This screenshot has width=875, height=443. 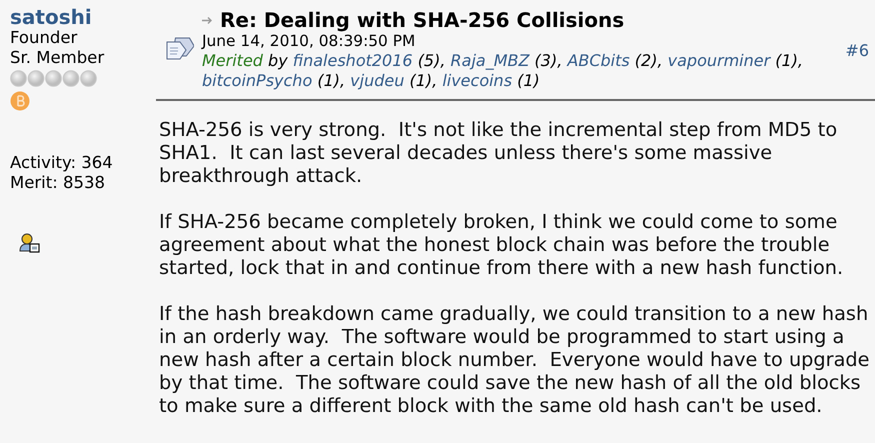 I want to click on merited-label: Merited, so click(x=232, y=60).